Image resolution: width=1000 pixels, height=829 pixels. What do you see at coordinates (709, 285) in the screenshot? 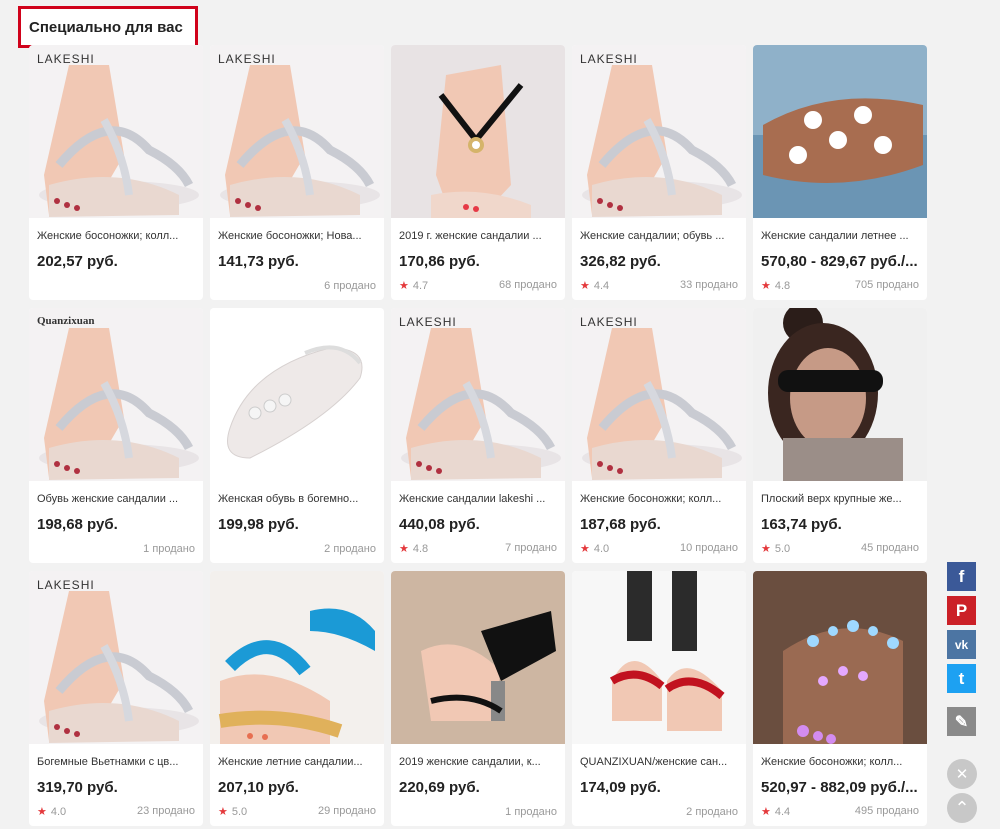
I see `sold-count: 33 продано` at bounding box center [709, 285].